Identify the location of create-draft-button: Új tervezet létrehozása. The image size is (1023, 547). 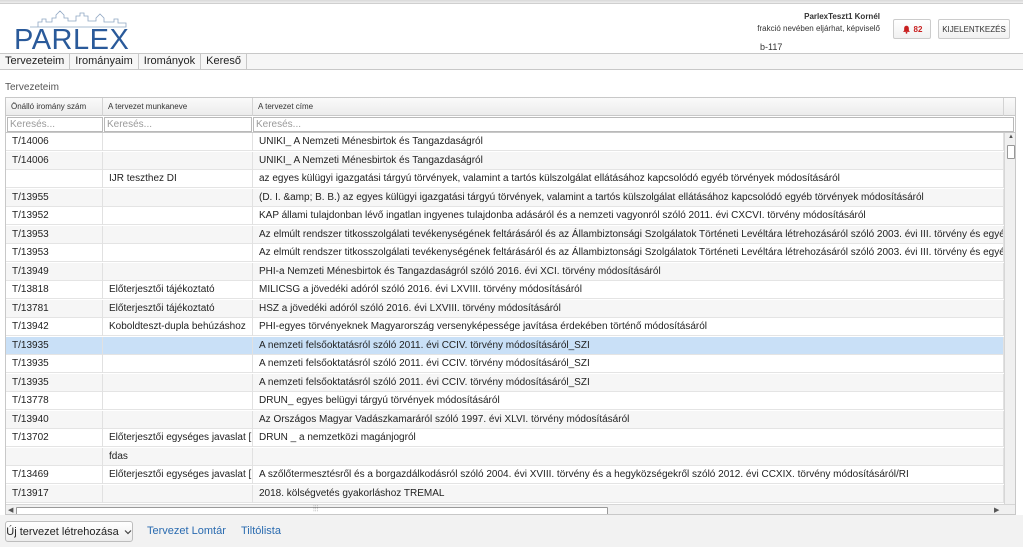
(69, 531).